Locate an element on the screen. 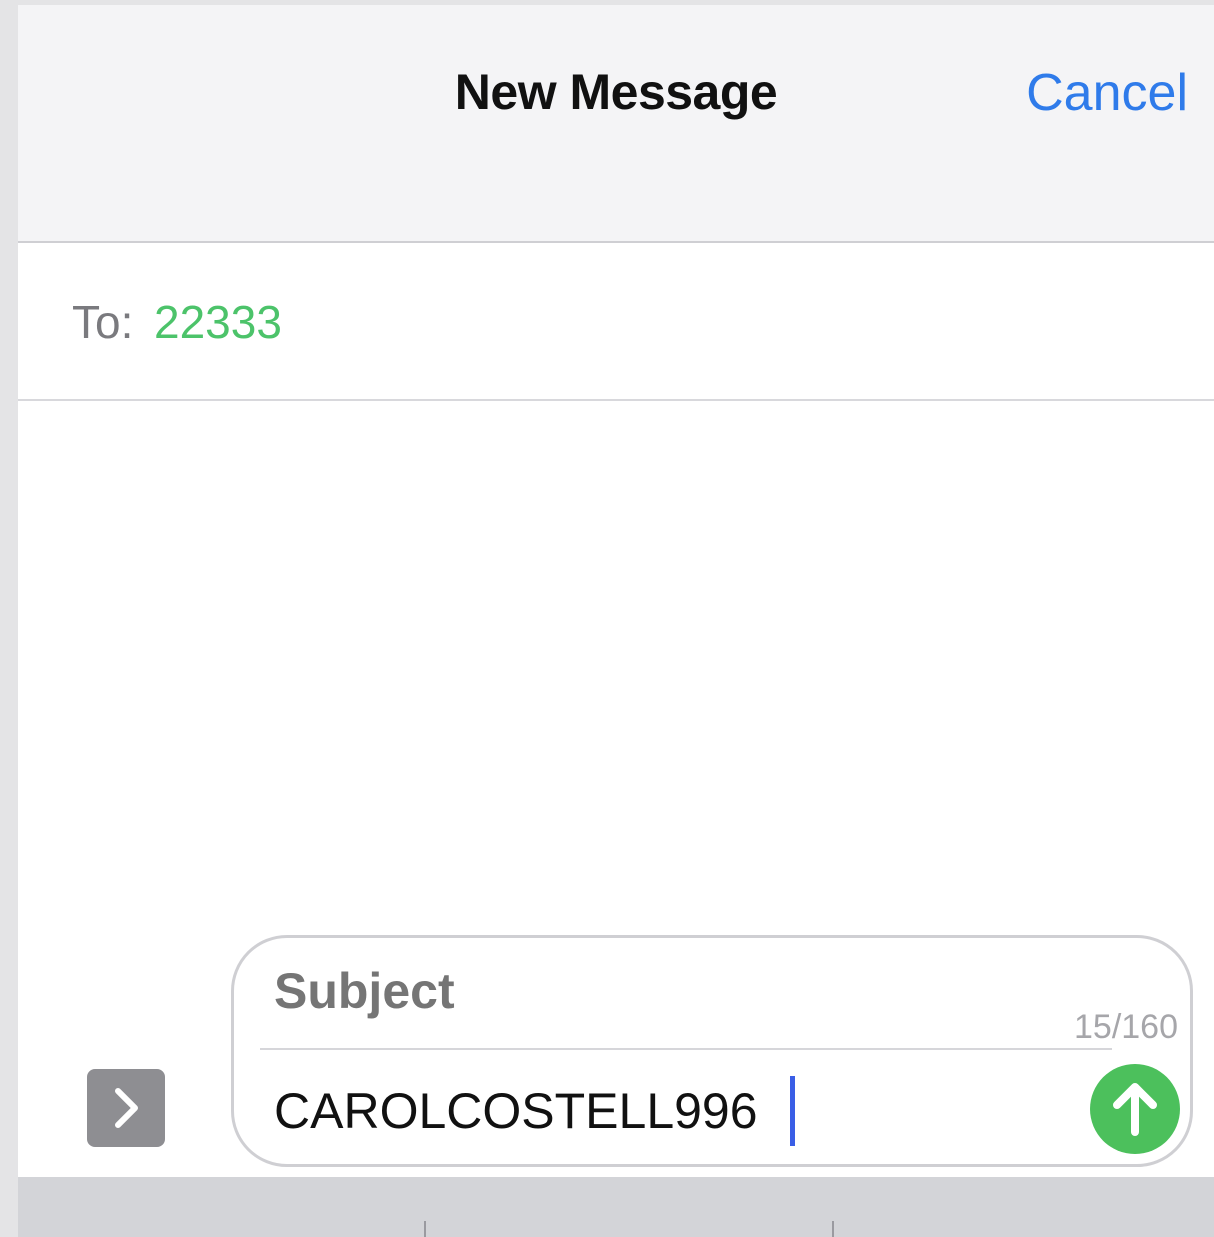 The height and width of the screenshot is (1237, 1214). recipient-number: 22333 is located at coordinates (218, 322).